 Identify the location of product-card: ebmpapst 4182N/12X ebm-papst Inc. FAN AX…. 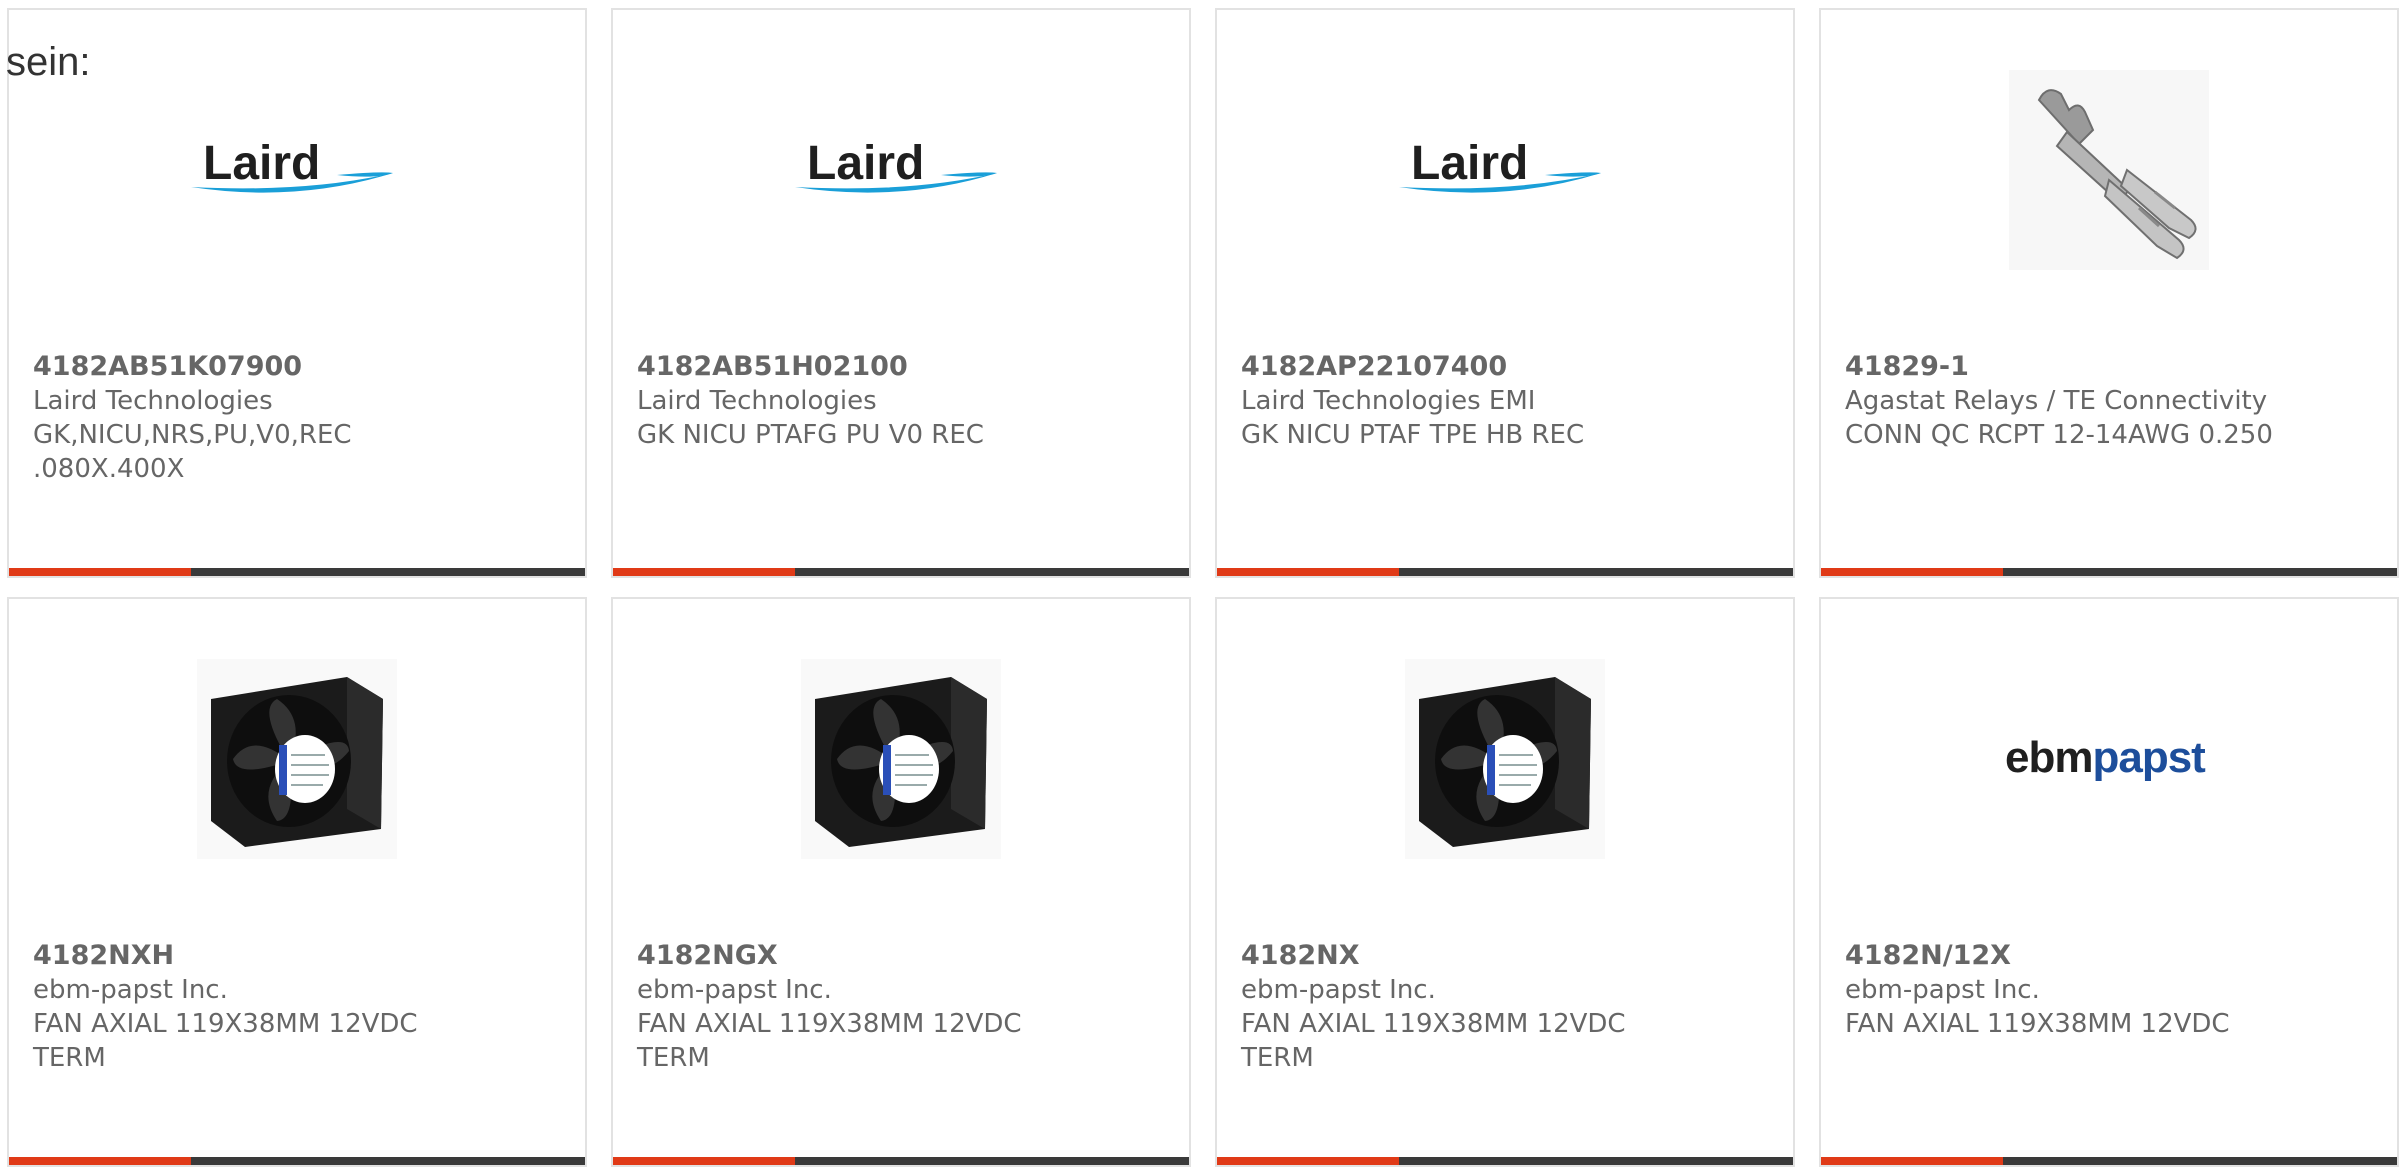
(2109, 882).